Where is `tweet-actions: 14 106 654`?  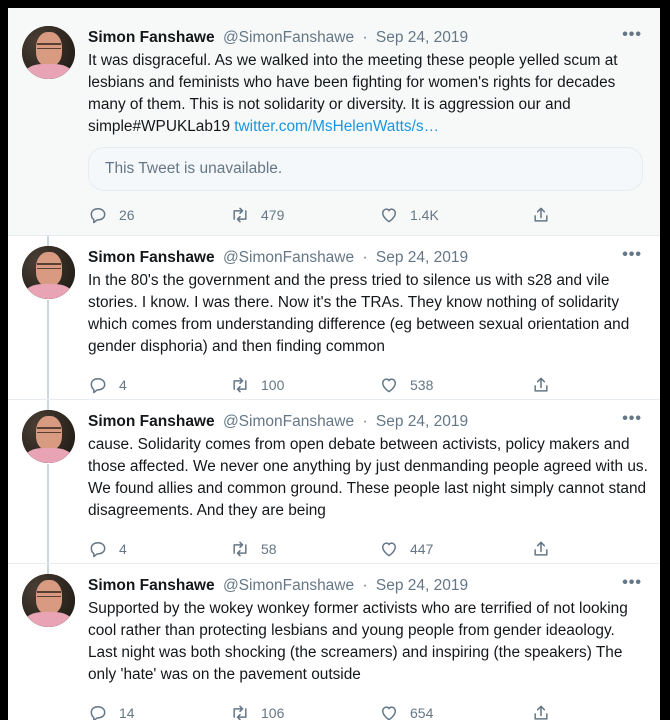
tweet-actions: 14 106 654 is located at coordinates (323, 711).